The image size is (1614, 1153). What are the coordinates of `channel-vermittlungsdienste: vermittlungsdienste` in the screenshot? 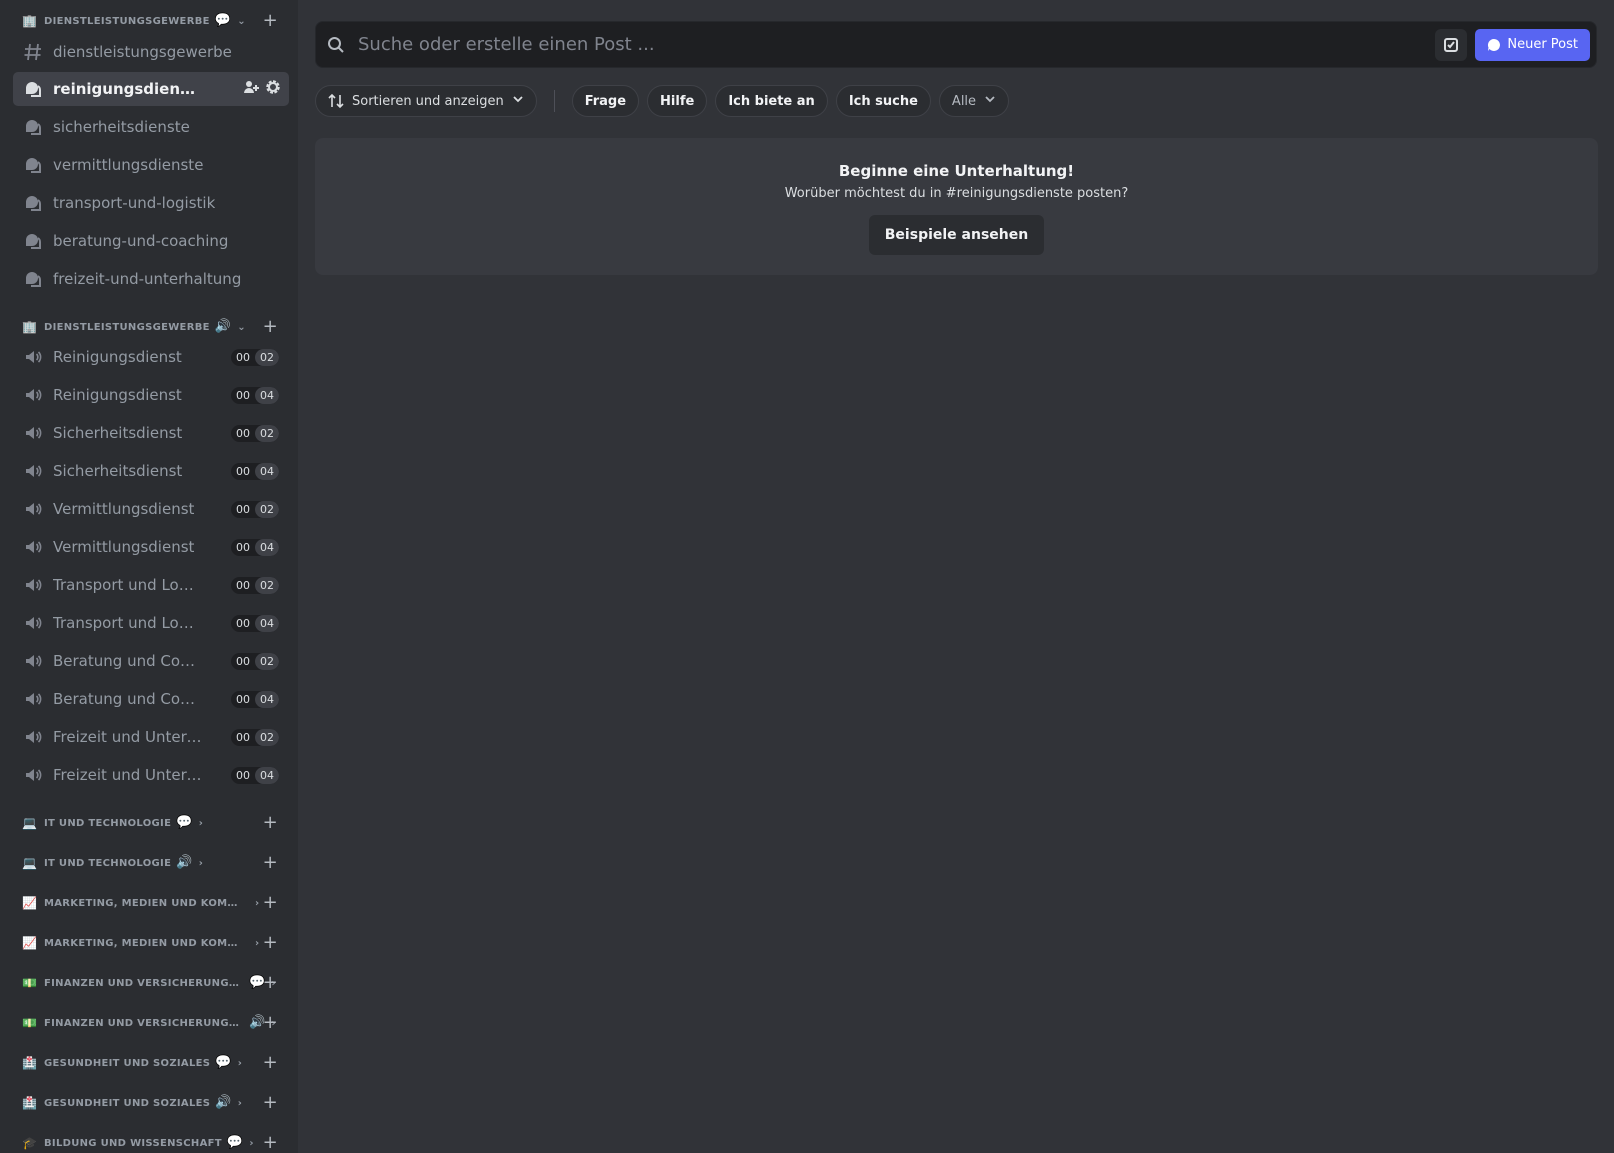 It's located at (151, 165).